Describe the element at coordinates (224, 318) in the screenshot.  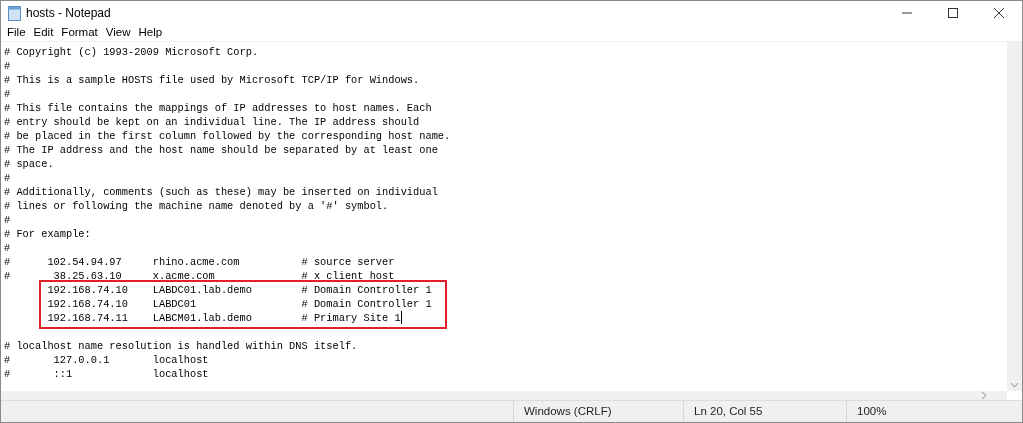
I see `text-line: 192.168.74.11 LABCM01.lab.demo # Primary Site 1` at that location.